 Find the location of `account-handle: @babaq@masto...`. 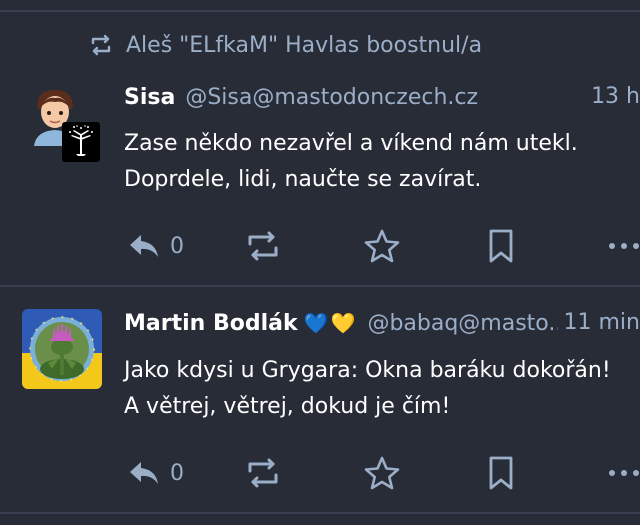

account-handle: @babaq@masto... is located at coordinates (468, 323).